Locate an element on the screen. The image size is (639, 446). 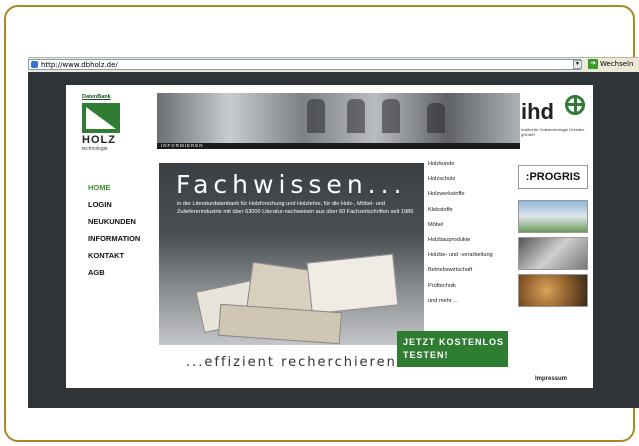
go-button-label: Wechseln is located at coordinates (616, 64).